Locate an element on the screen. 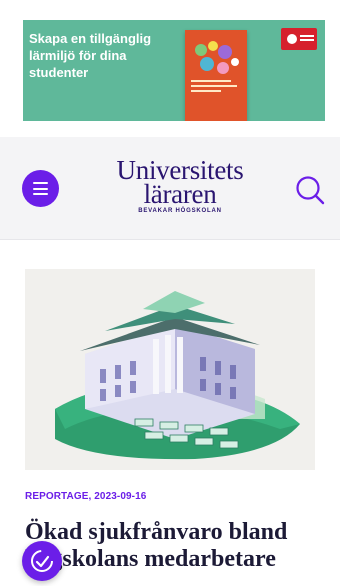  search-icon is located at coordinates (310, 190).